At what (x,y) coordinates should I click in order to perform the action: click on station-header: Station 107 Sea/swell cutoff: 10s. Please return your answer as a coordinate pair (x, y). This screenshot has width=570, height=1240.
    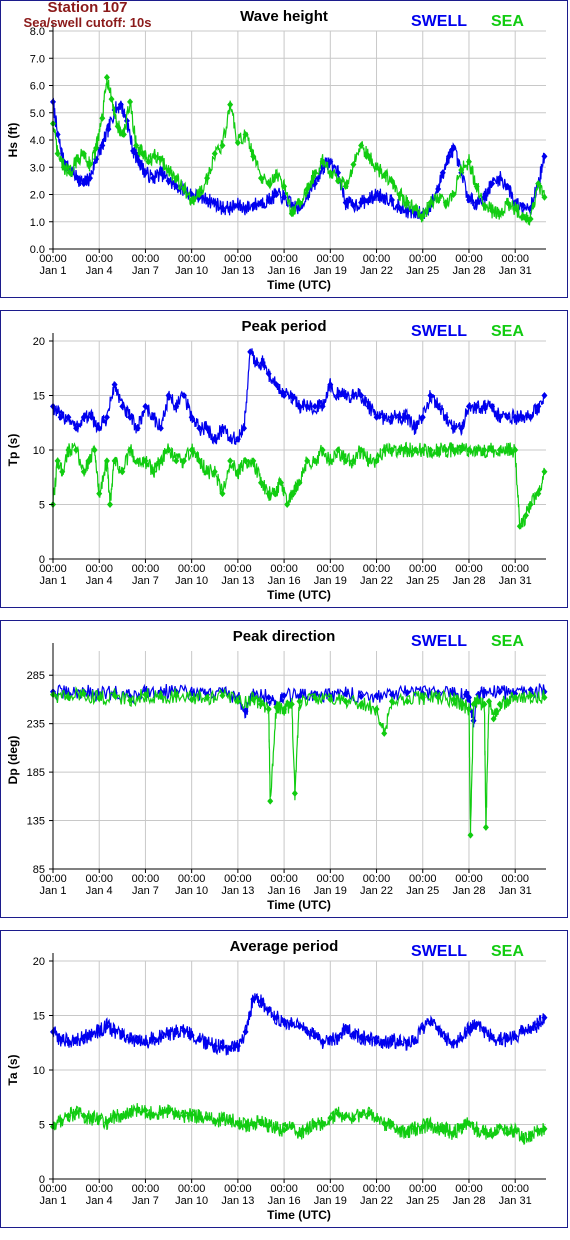
    Looking at the image, I should click on (87, 15).